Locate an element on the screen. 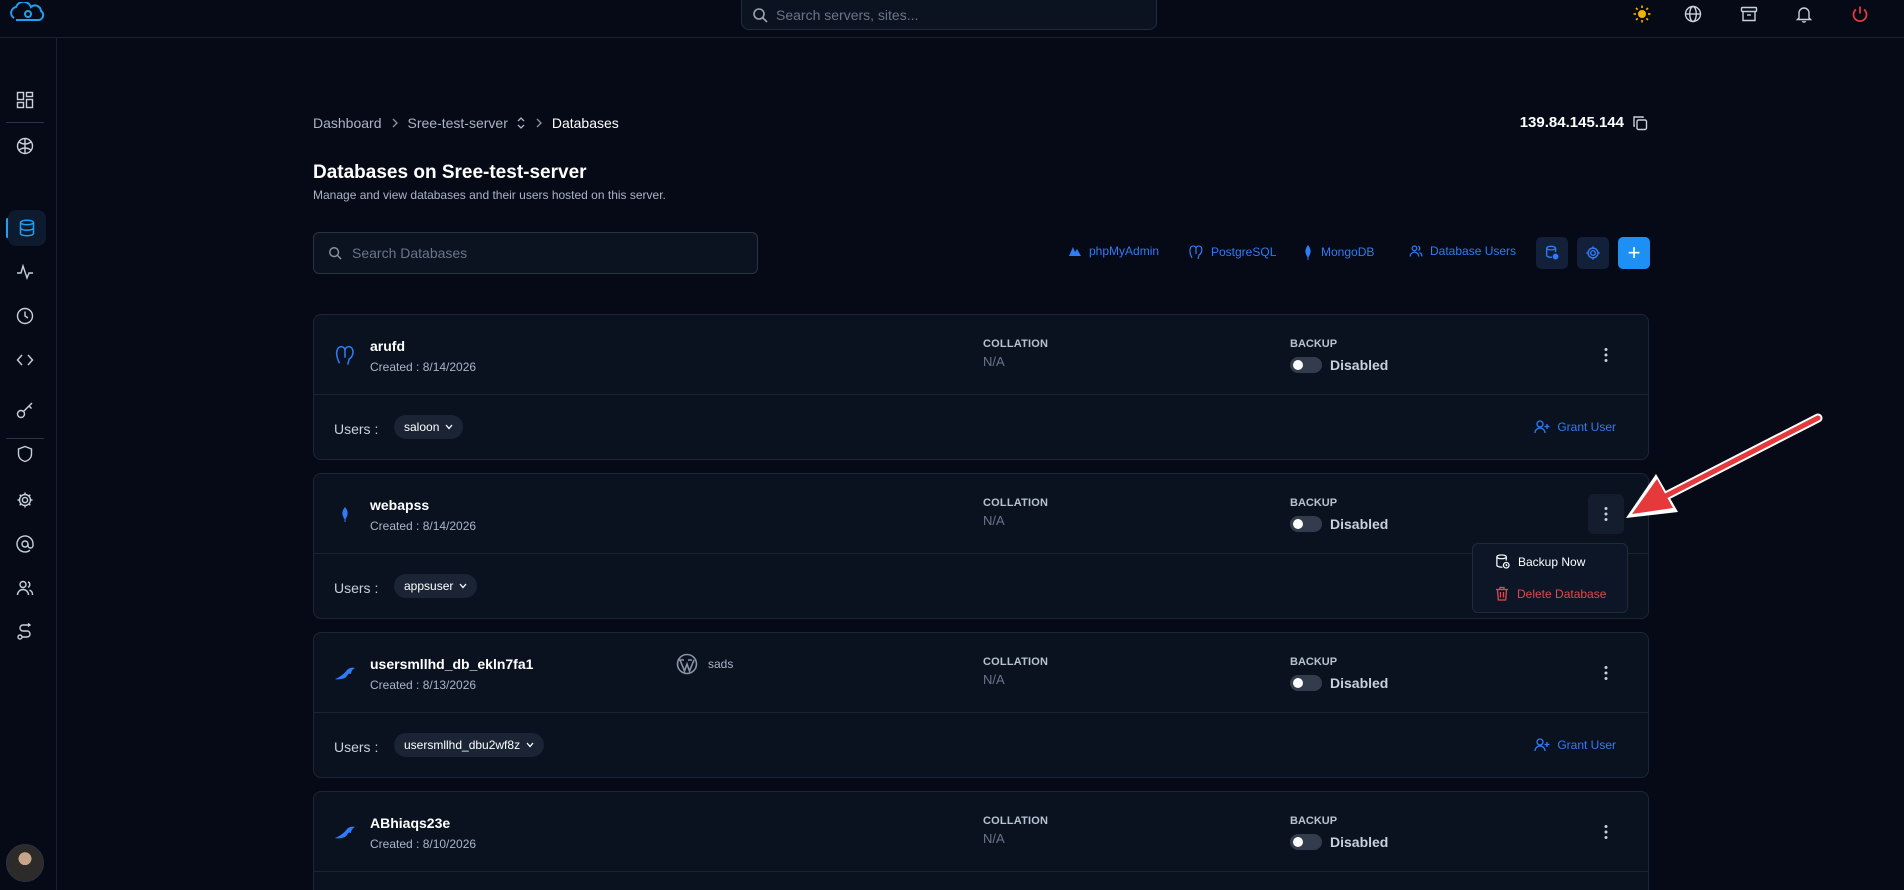 The image size is (1904, 890). key-icon is located at coordinates (25, 410).